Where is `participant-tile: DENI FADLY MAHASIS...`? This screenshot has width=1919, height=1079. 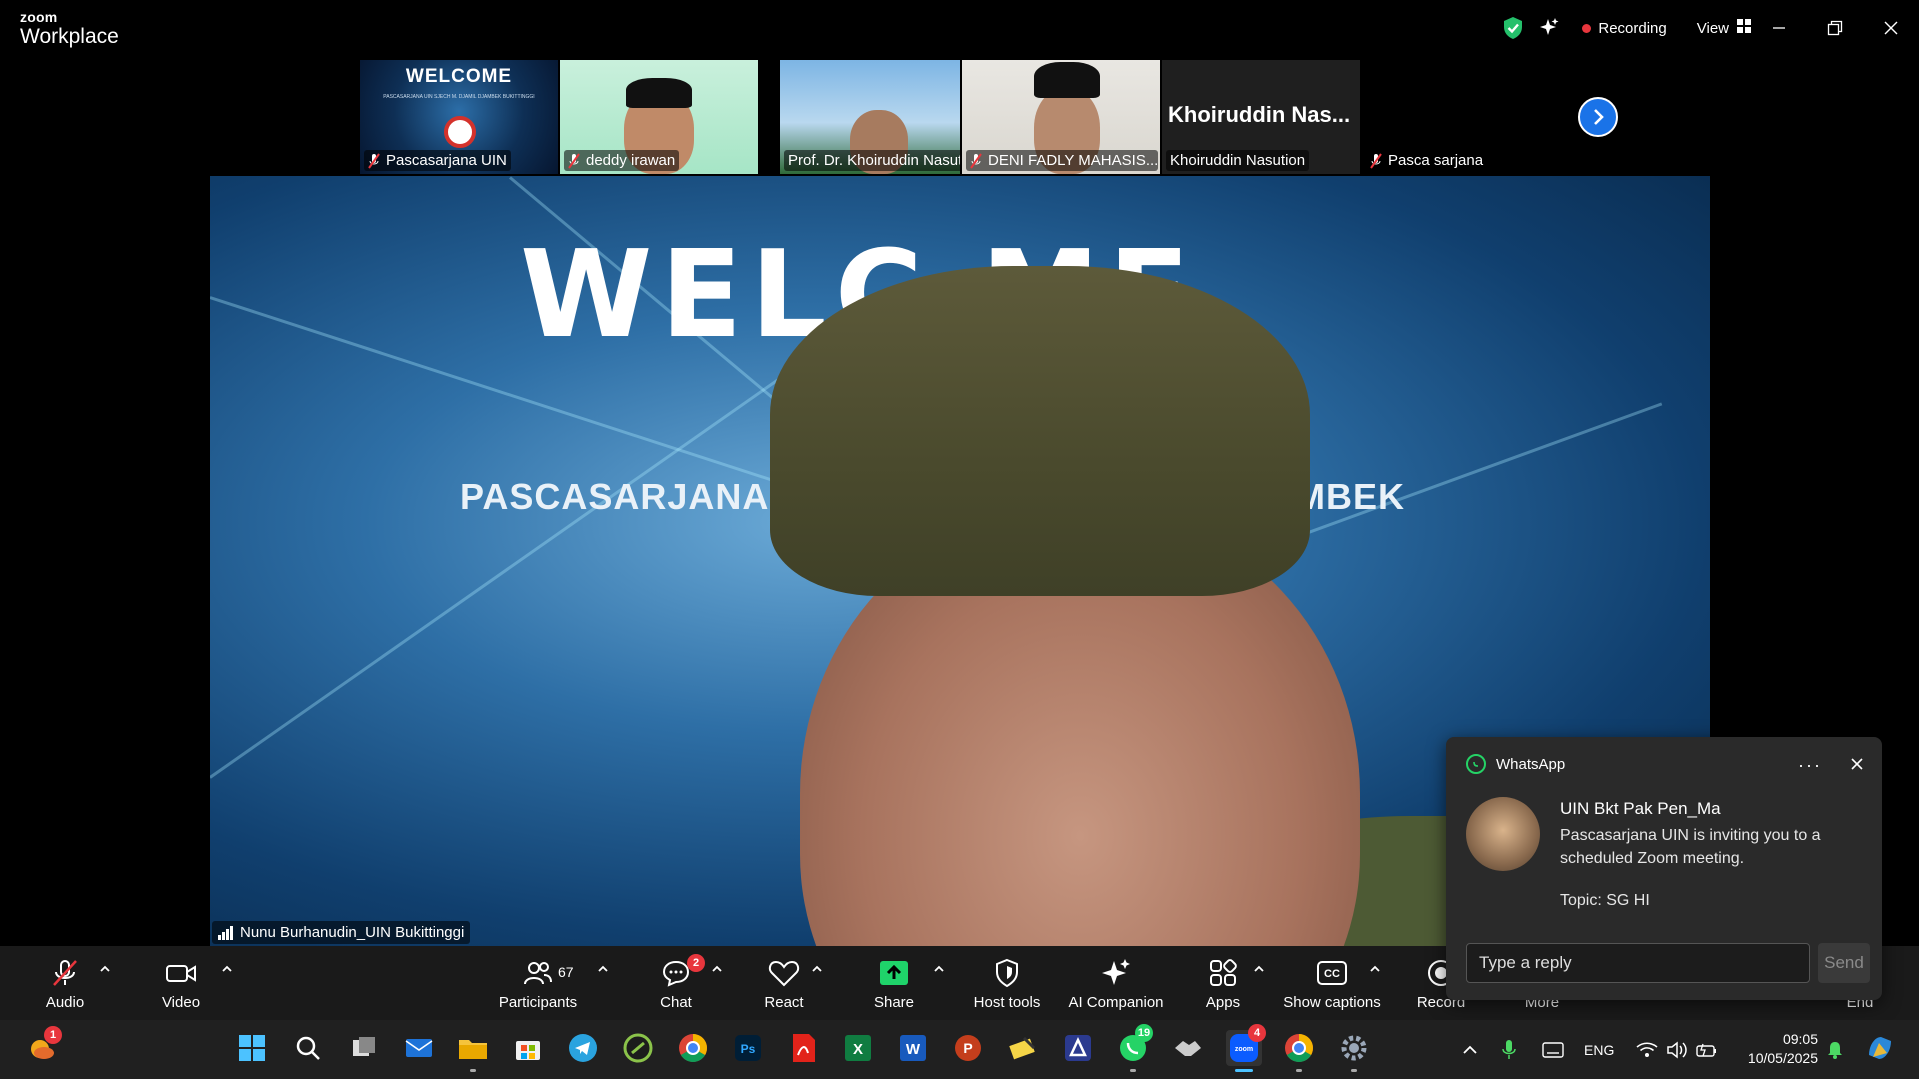 participant-tile: DENI FADLY MAHASIS... is located at coordinates (1061, 117).